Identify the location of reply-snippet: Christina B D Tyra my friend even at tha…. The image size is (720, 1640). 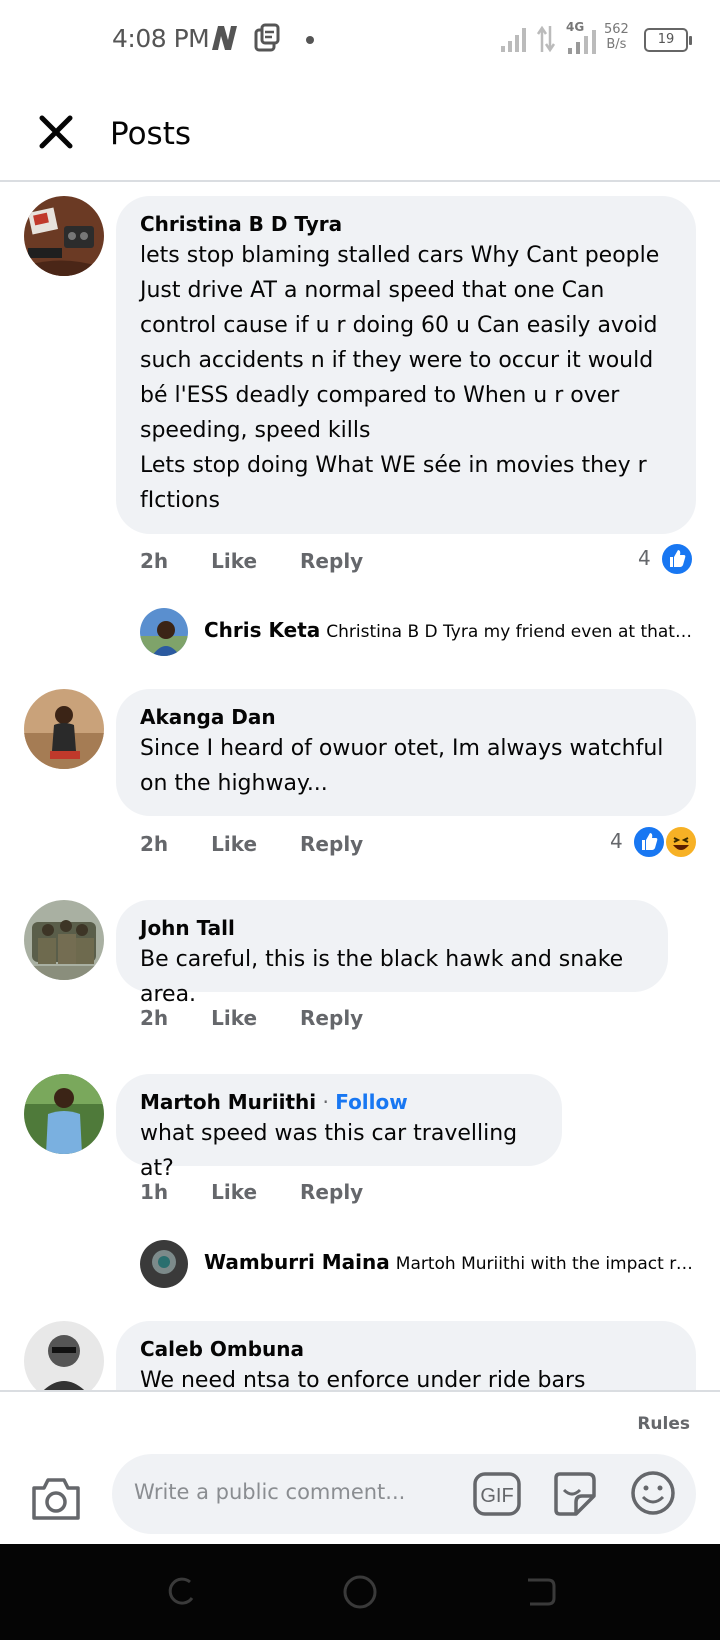
(510, 632).